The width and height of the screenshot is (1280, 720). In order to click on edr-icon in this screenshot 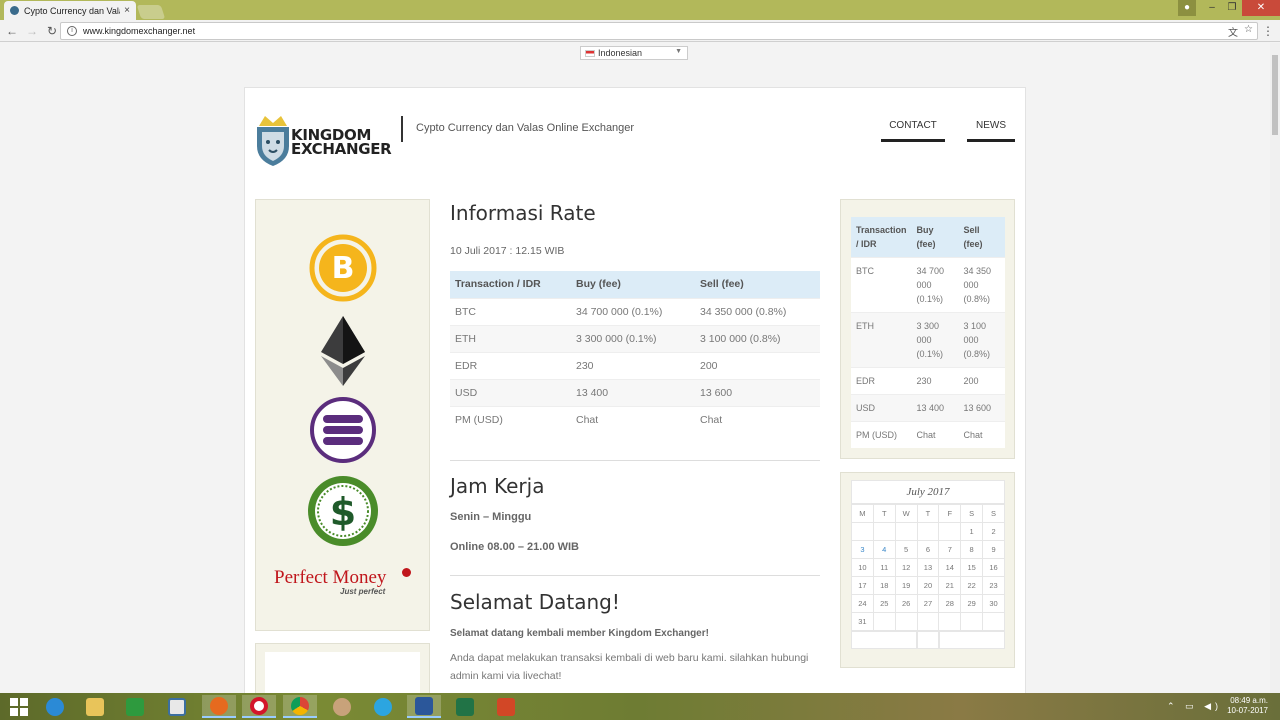, I will do `click(343, 430)`.